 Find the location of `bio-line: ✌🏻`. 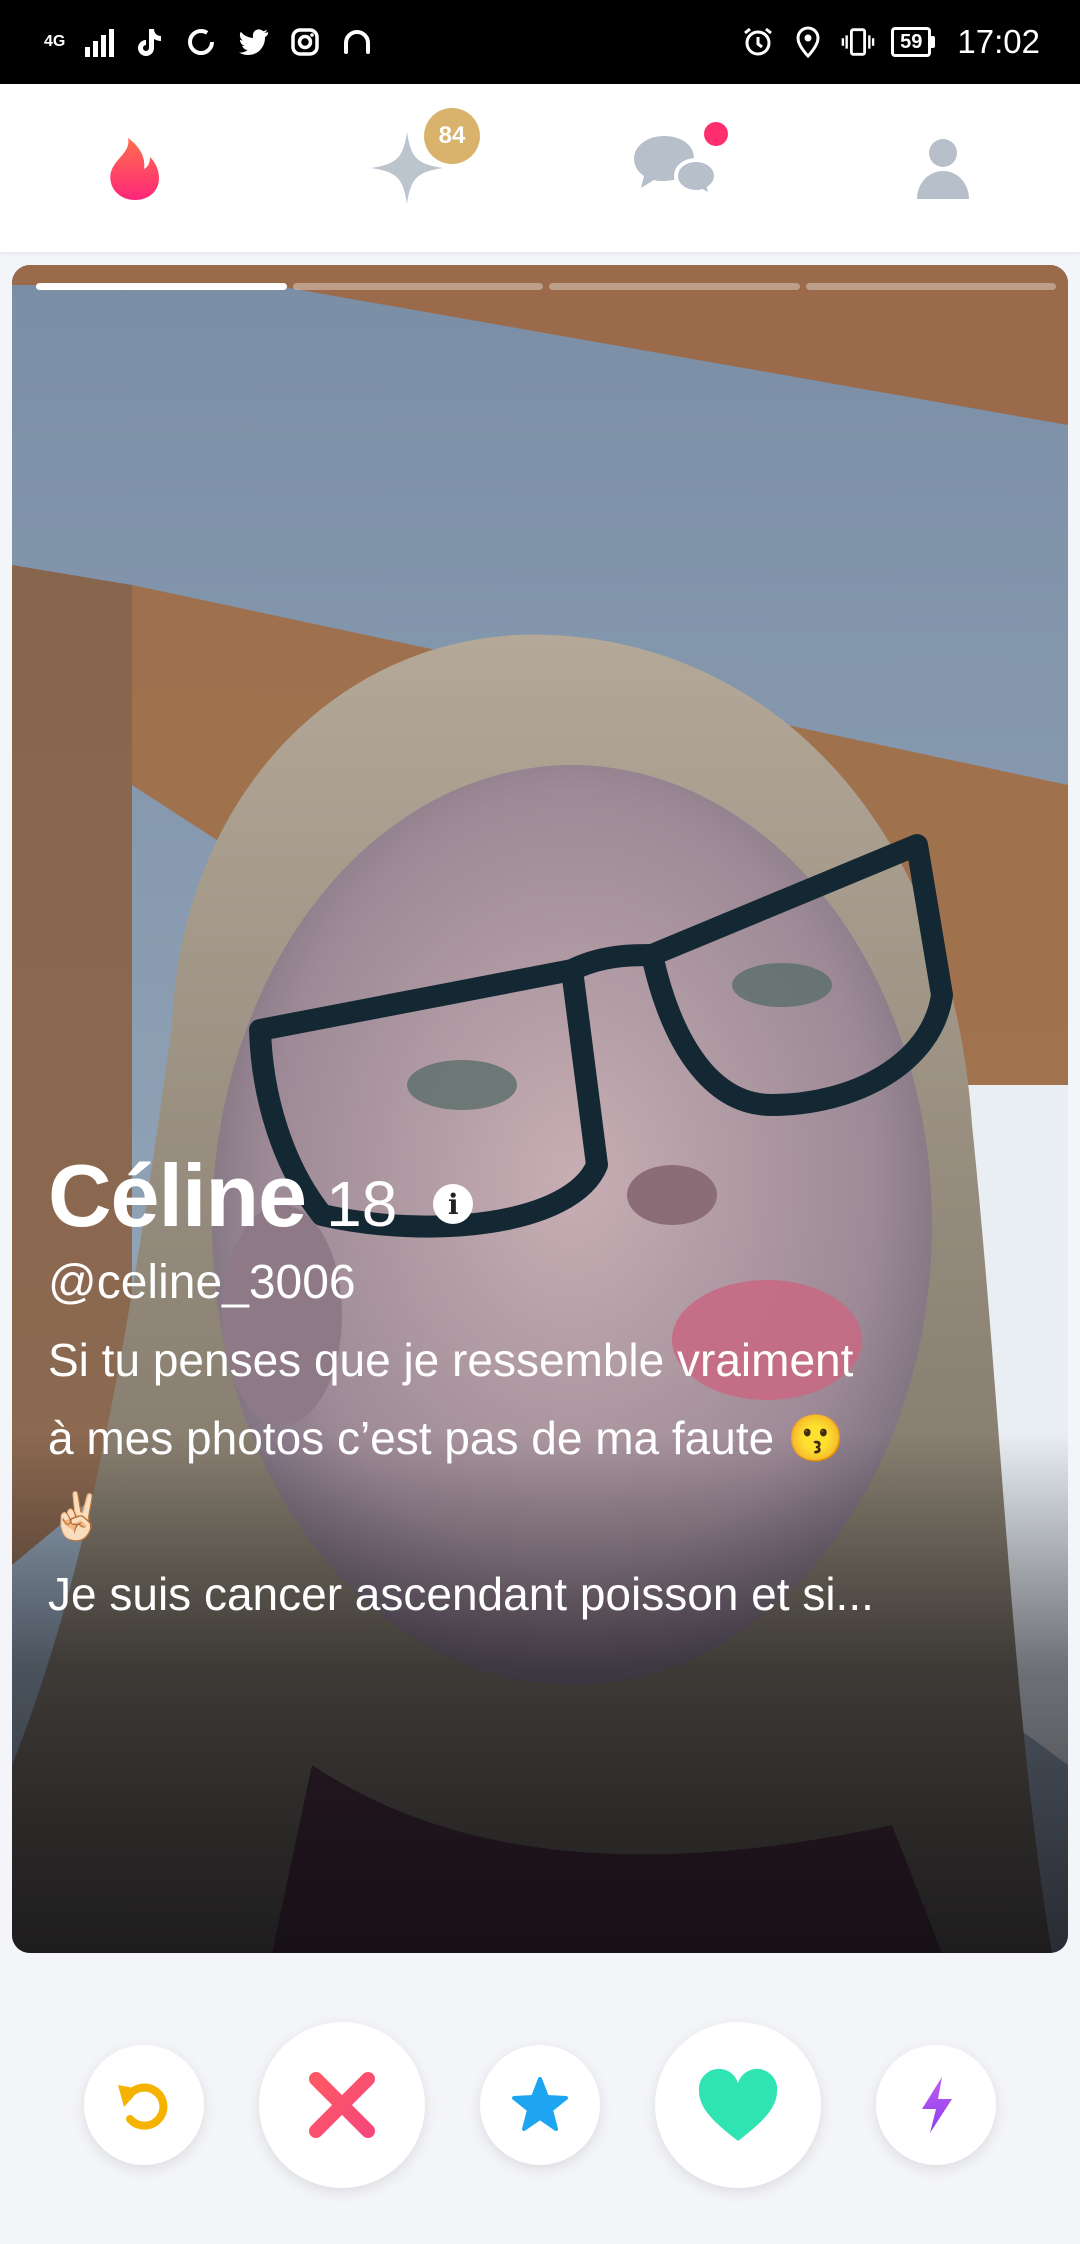

bio-line: ✌🏻 is located at coordinates (77, 1516).